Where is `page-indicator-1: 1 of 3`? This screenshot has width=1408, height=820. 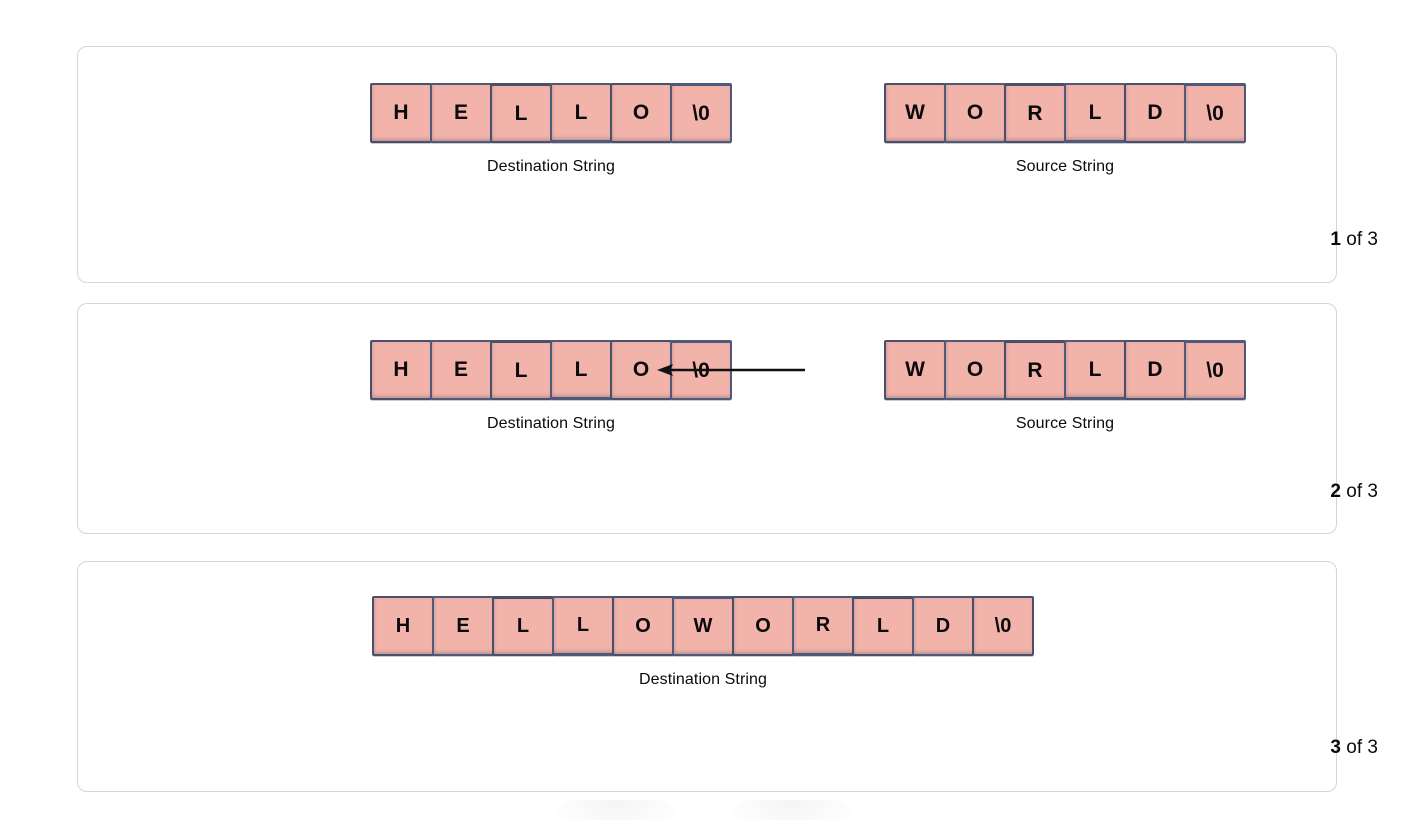 page-indicator-1: 1 of 3 is located at coordinates (1354, 240).